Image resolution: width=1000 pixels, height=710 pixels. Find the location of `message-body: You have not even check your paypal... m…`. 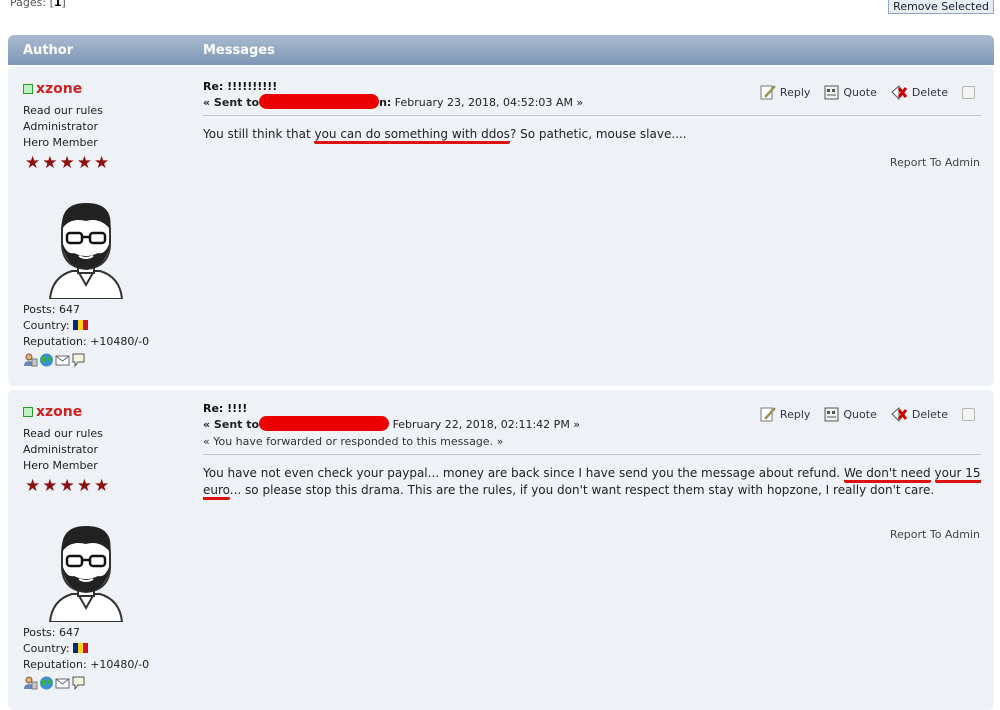

message-body: You have not even check your paypal... m… is located at coordinates (592, 482).